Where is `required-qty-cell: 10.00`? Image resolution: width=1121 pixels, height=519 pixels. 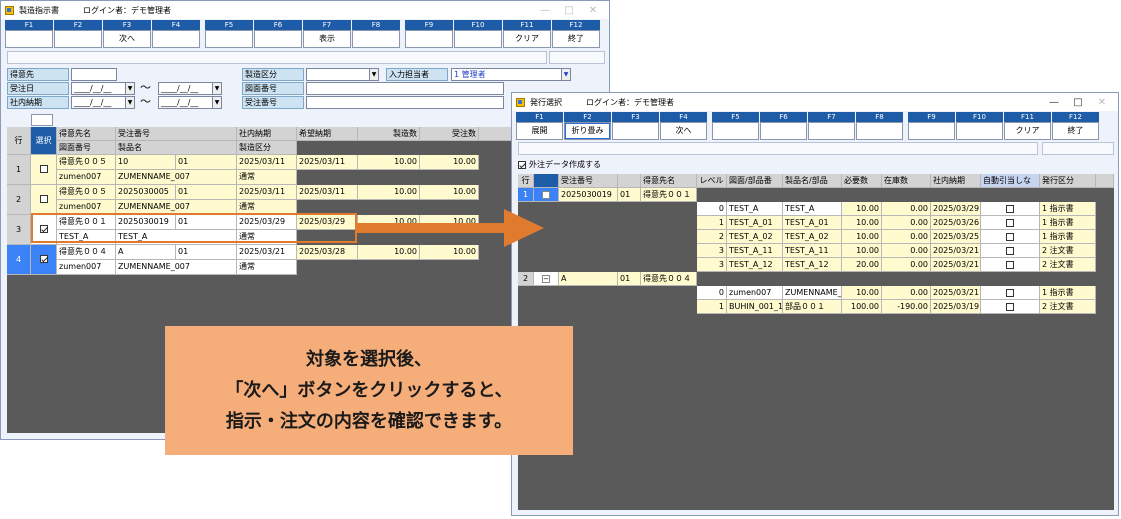 required-qty-cell: 10.00 is located at coordinates (862, 293).